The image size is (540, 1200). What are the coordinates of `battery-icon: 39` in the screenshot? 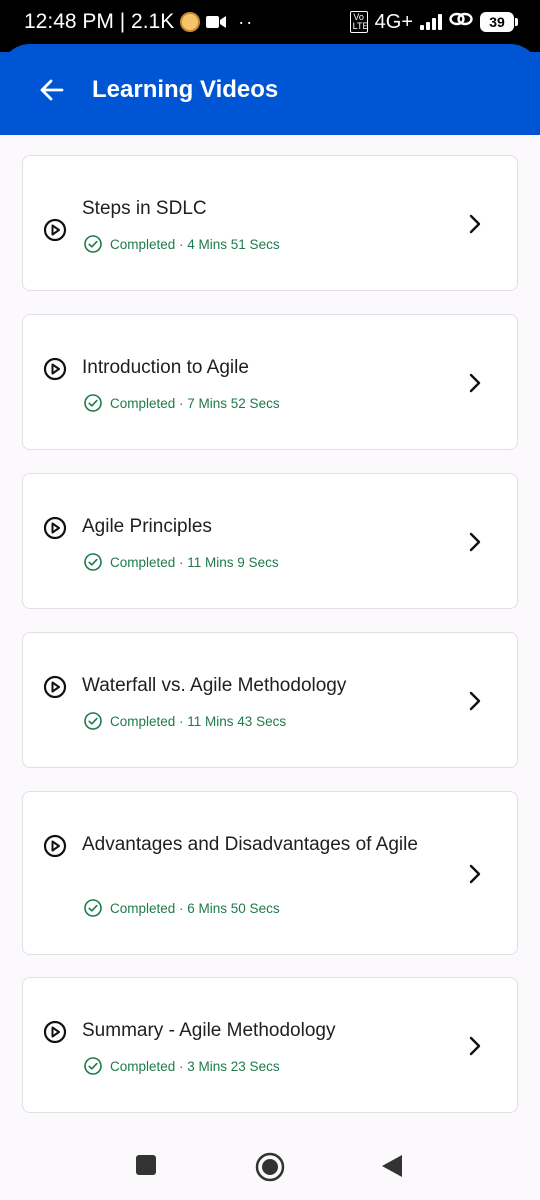 It's located at (499, 22).